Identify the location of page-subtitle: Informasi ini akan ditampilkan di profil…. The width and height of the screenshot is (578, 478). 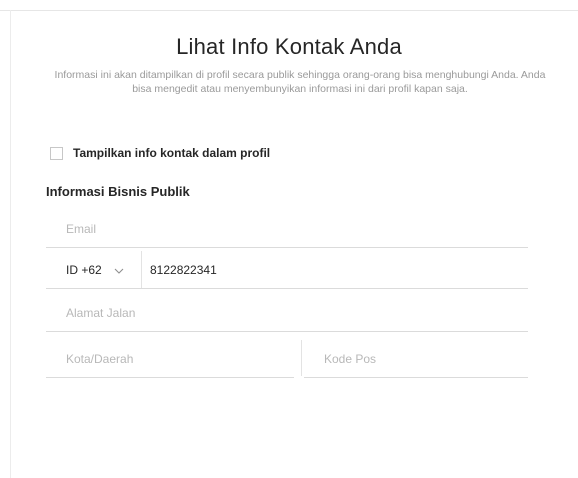
(300, 82).